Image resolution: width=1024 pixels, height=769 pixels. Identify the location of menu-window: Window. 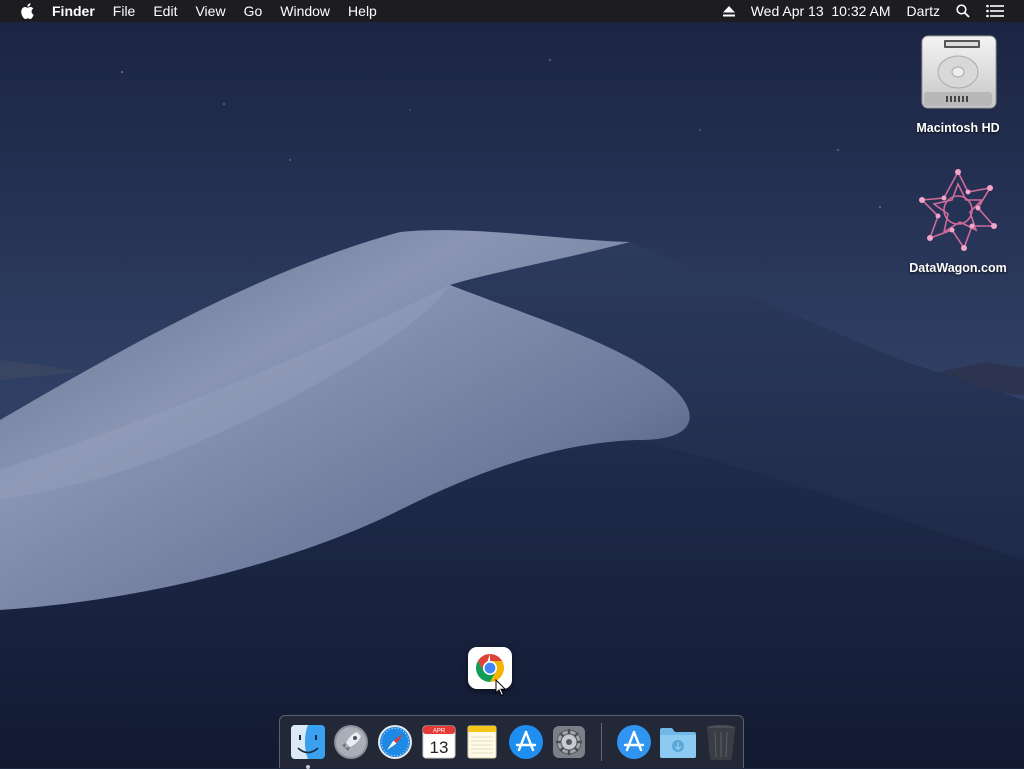
(305, 11).